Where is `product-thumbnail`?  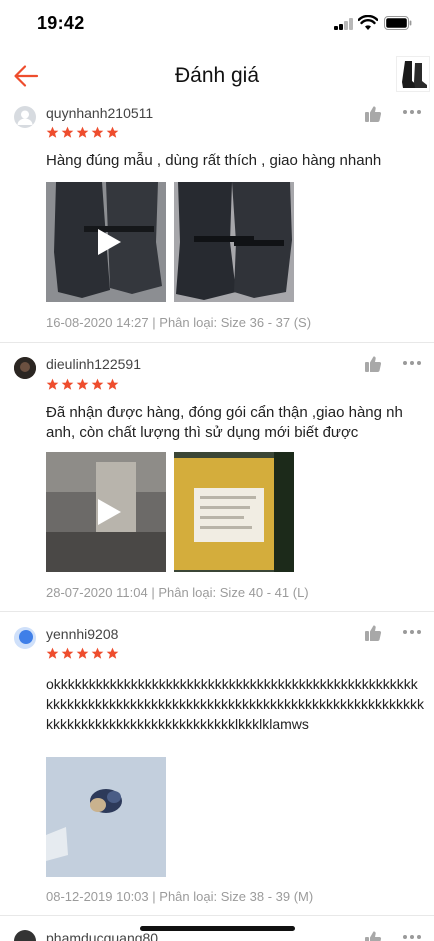 product-thumbnail is located at coordinates (413, 74).